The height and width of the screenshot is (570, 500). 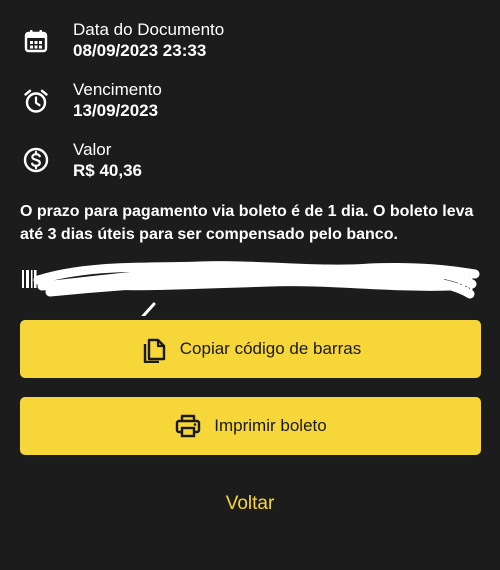 What do you see at coordinates (250, 105) in the screenshot?
I see `due-date-row: Vencimento 13/09/2023` at bounding box center [250, 105].